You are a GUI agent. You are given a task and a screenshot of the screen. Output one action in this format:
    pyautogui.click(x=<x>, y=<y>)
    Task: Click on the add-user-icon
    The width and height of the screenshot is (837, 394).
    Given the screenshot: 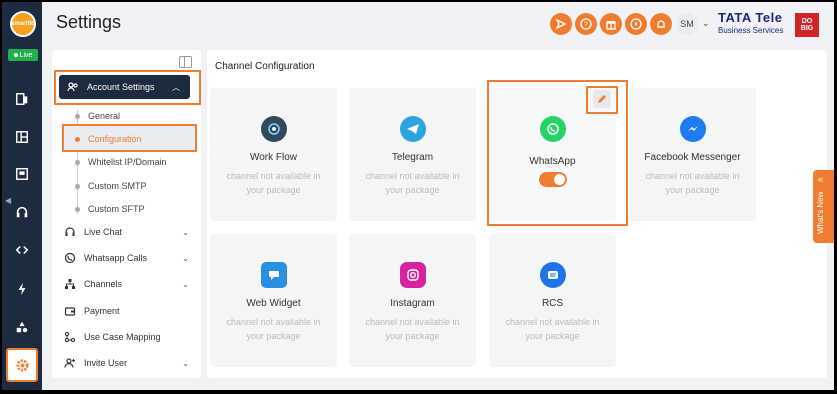 What is the action you would take?
    pyautogui.click(x=69, y=363)
    